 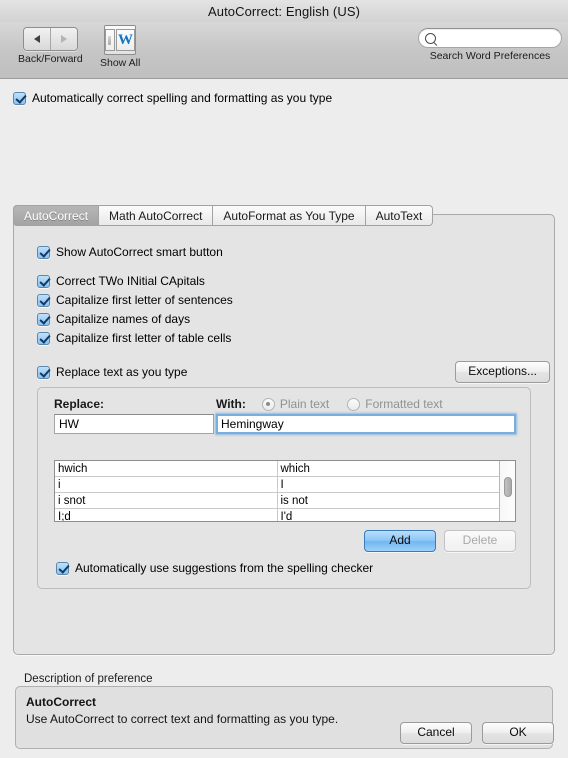 I want to click on search-icon, so click(x=430, y=38).